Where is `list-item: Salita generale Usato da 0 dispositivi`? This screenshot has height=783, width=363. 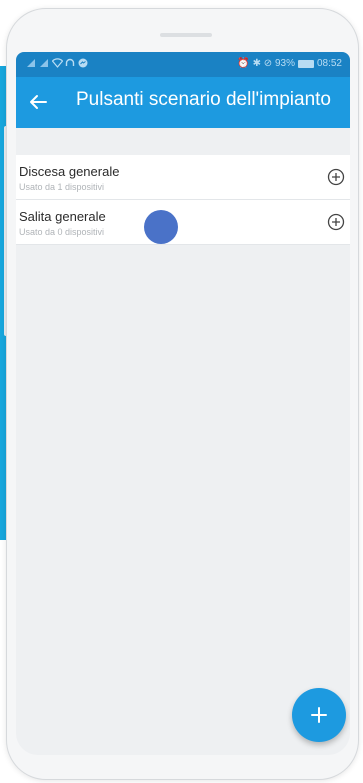 list-item: Salita generale Usato da 0 dispositivi is located at coordinates (183, 222).